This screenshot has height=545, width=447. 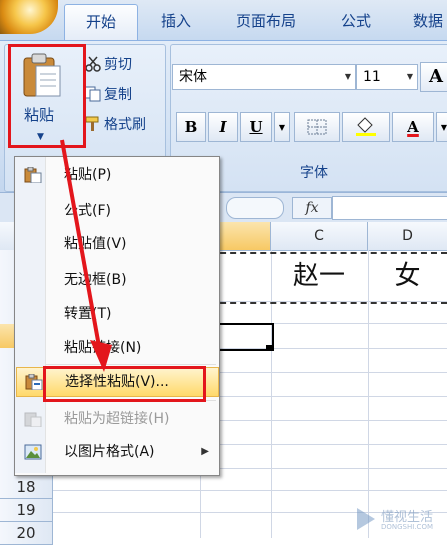 I want to click on annotation-arrow, so click(x=86, y=255).